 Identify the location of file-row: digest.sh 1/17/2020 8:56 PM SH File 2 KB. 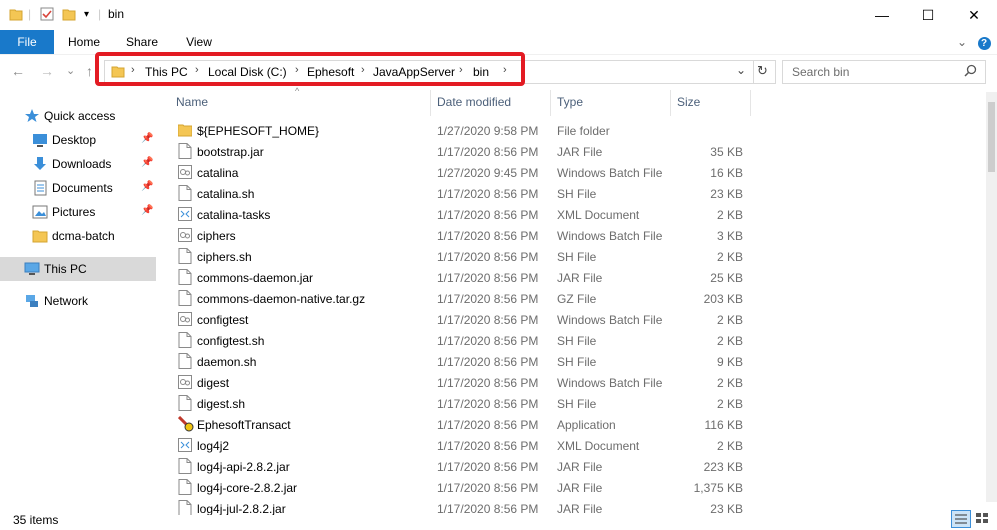
(578, 403).